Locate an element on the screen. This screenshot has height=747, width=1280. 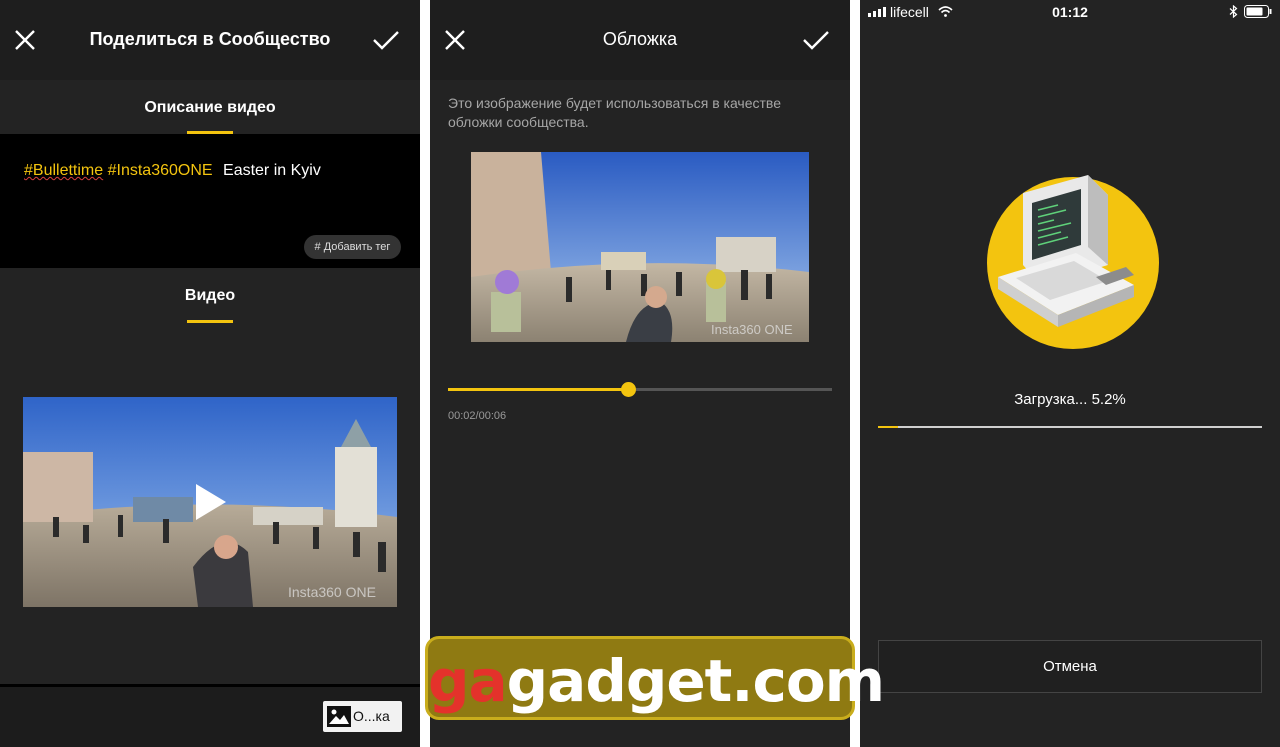
watermark-text: gagadget.com is located at coordinates (656, 681).